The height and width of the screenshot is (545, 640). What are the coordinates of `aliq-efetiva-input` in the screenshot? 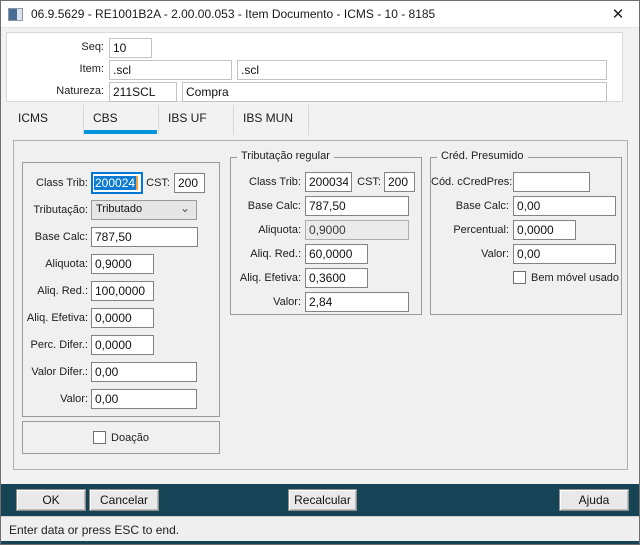 It's located at (122, 318).